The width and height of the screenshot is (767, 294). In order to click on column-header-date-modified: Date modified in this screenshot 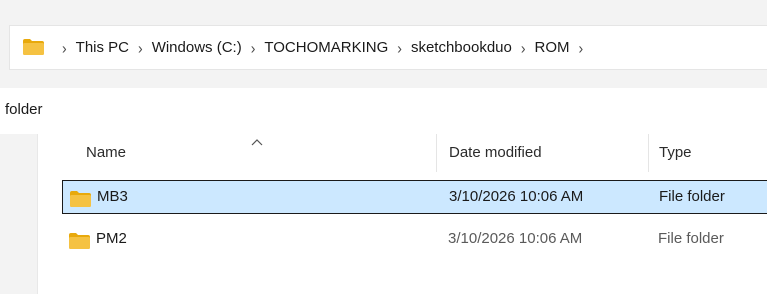, I will do `click(495, 153)`.